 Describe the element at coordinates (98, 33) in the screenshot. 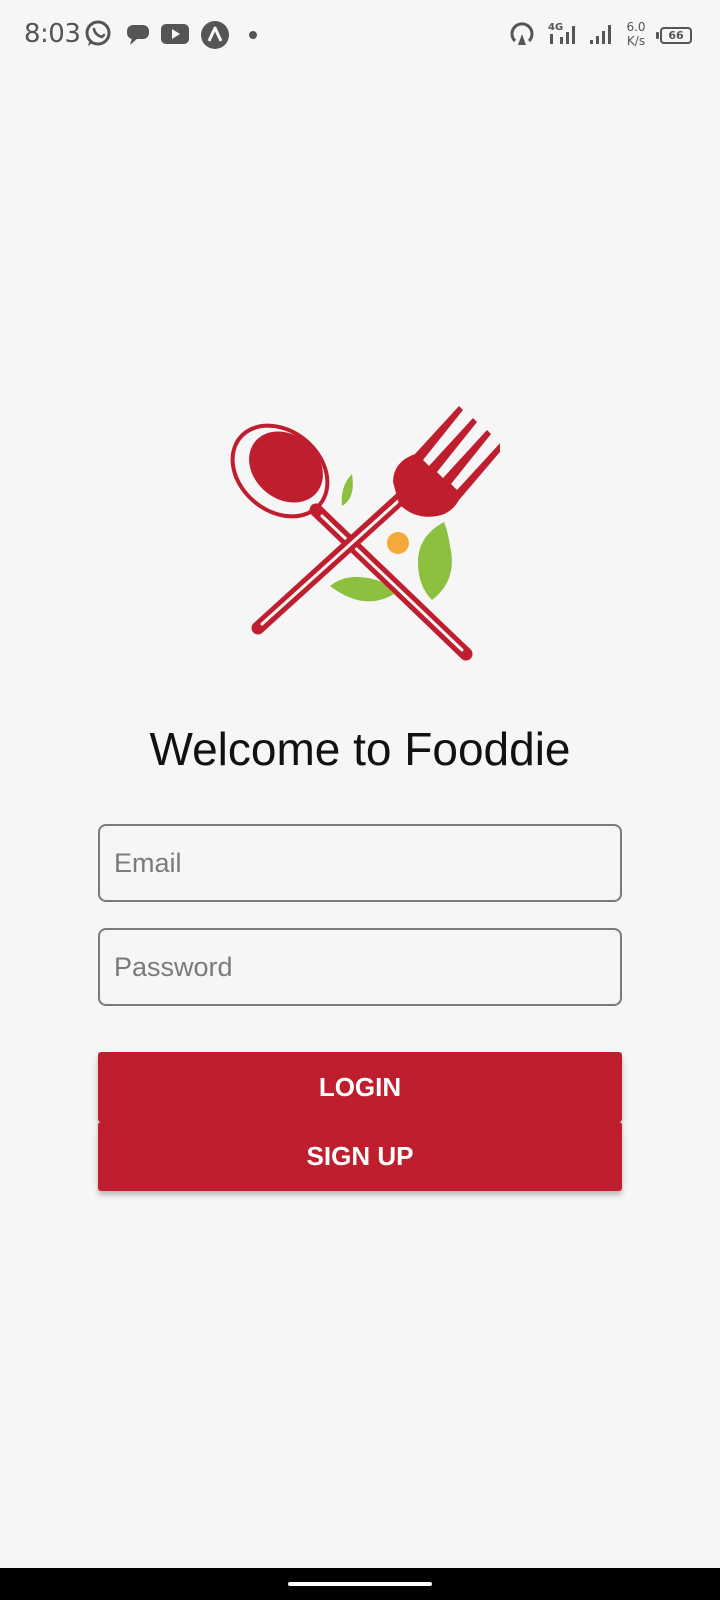

I see `whatsapp-icon` at that location.